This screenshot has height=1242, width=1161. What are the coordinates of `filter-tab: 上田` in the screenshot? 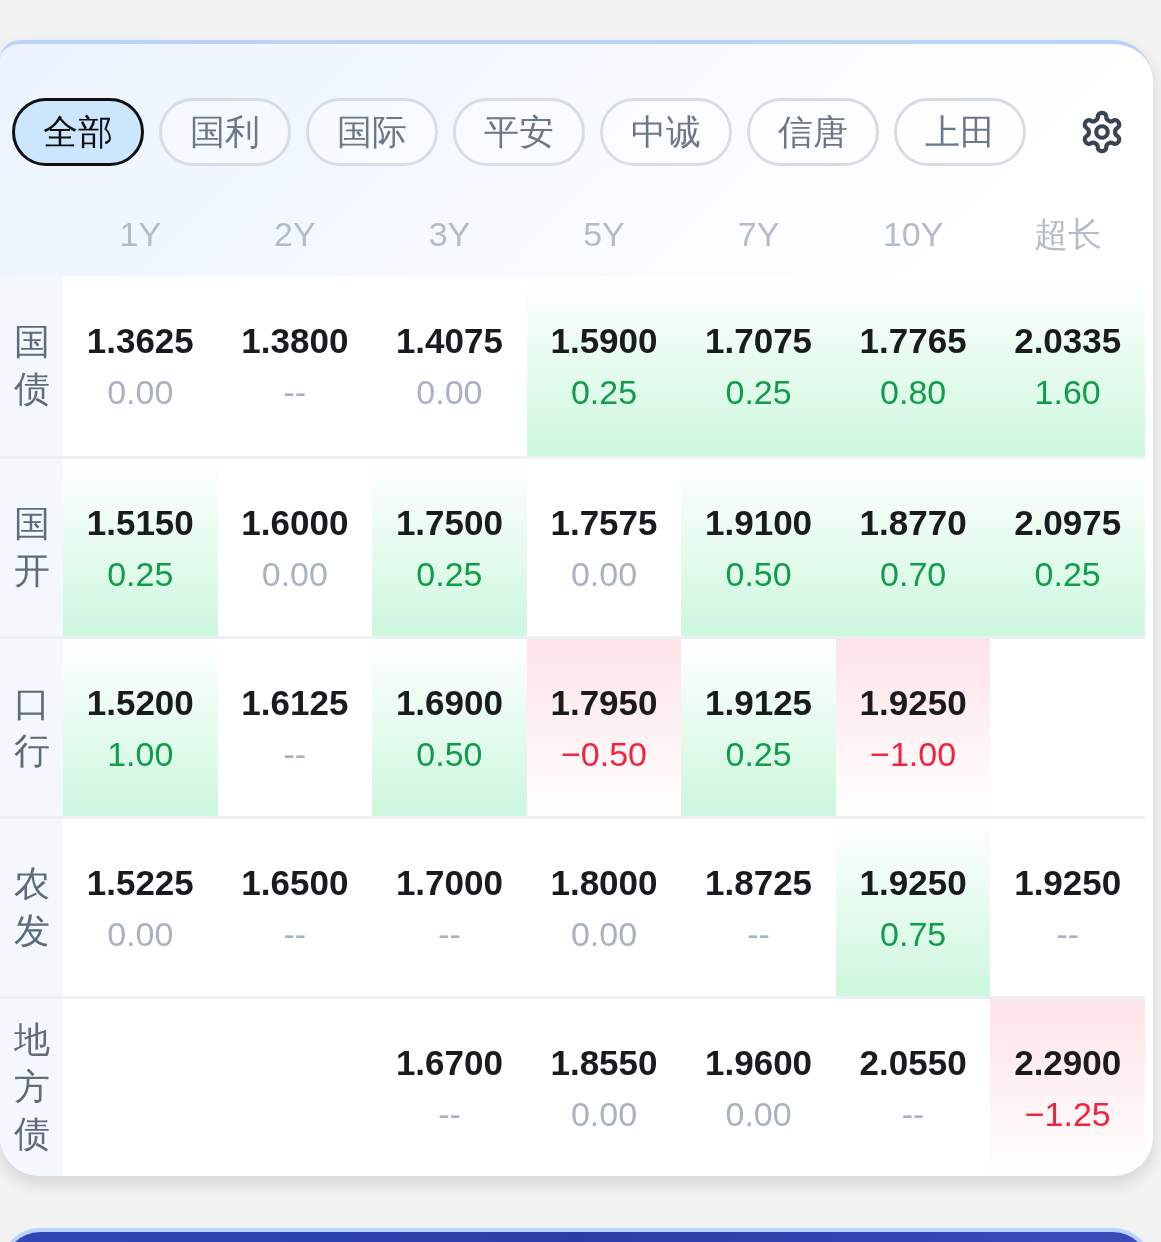 It's located at (960, 132).